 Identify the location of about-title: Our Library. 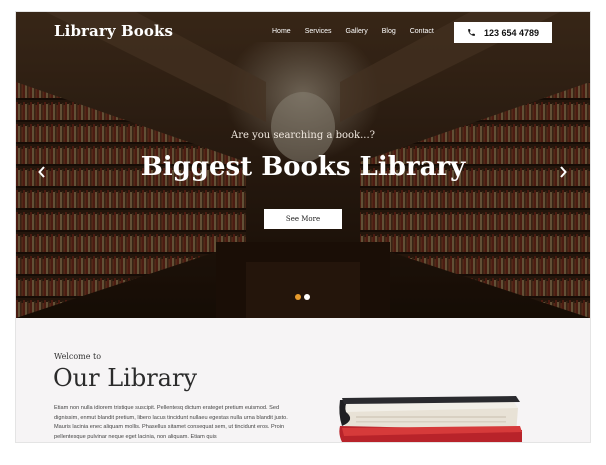
(125, 378).